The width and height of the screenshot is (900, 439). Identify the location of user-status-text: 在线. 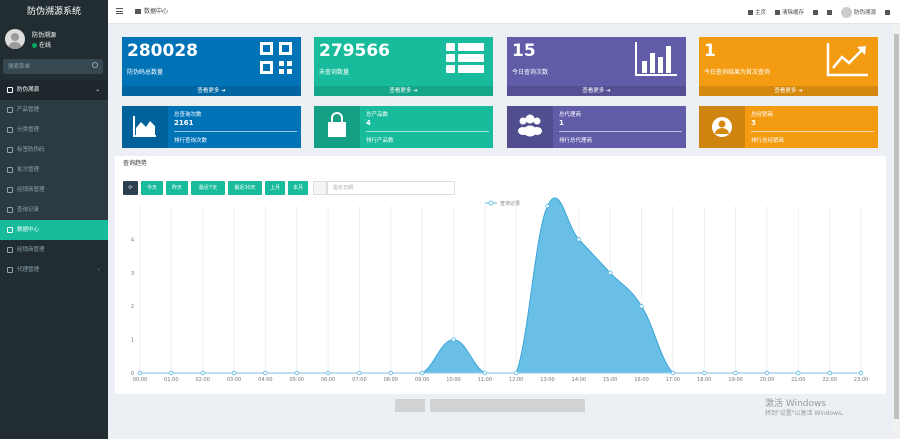
(45, 45).